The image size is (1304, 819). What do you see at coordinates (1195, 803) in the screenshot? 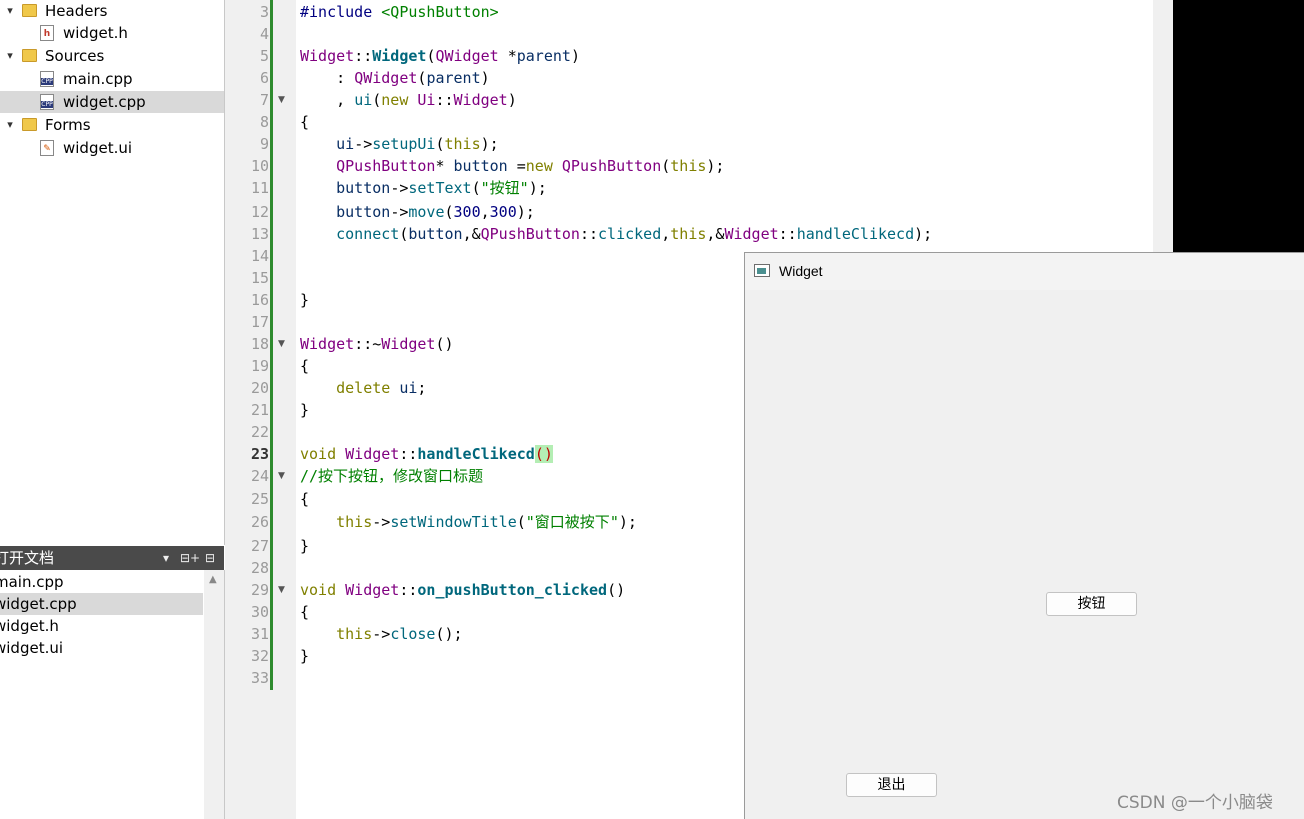
I see `watermark: CSDN @一个小脑袋` at bounding box center [1195, 803].